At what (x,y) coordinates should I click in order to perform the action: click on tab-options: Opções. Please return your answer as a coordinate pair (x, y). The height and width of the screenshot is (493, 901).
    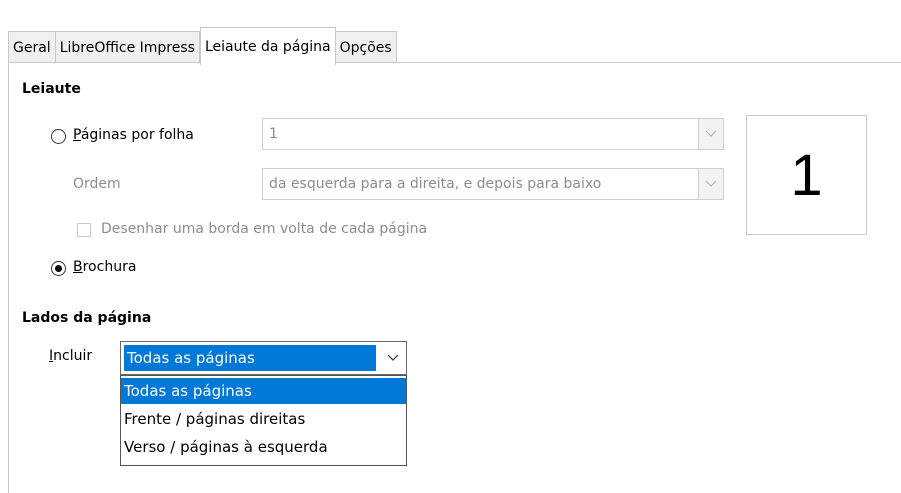
    Looking at the image, I should click on (366, 47).